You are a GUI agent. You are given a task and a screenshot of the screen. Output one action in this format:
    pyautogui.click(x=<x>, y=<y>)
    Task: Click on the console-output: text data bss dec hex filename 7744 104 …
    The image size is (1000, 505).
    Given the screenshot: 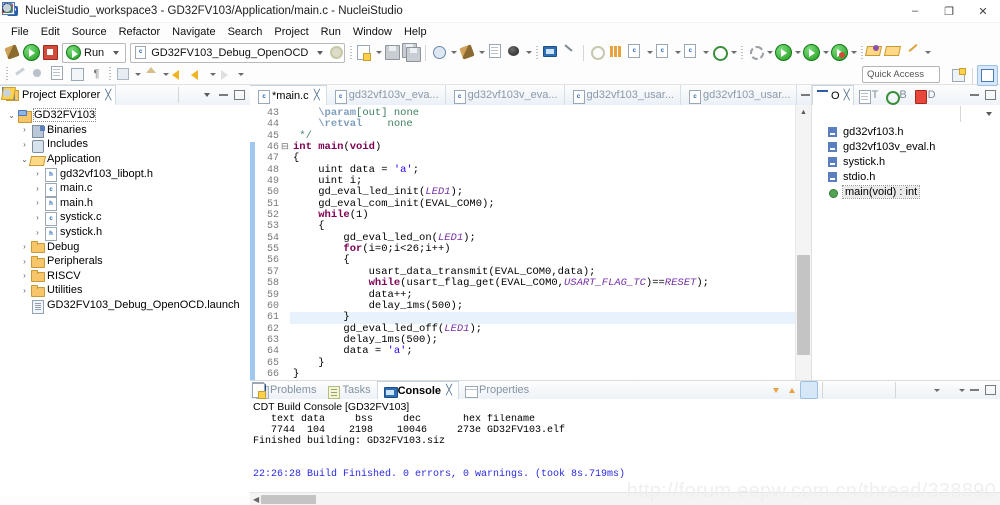 What is the action you would take?
    pyautogui.click(x=625, y=453)
    